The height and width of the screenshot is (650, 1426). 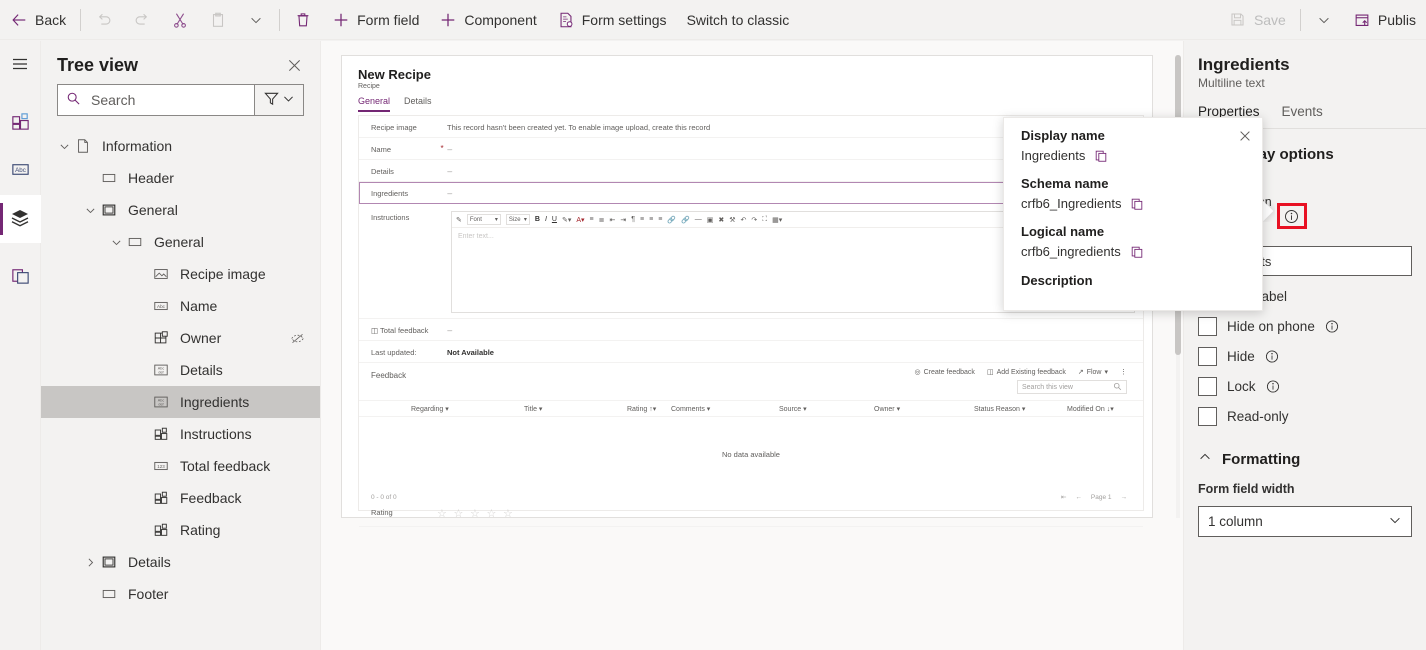 I want to click on form-row-rating: Rating ☆ ☆ ☆ ☆ ☆, so click(x=751, y=514).